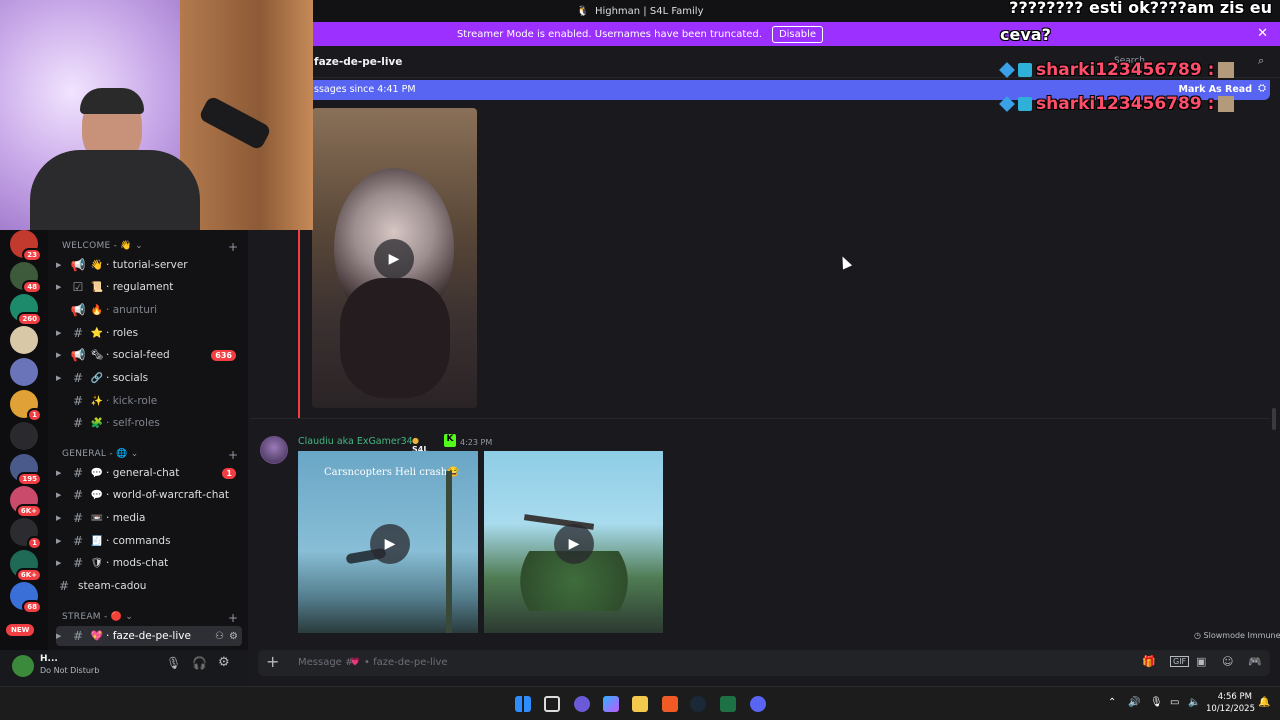 The image size is (1280, 720). Describe the element at coordinates (552, 704) in the screenshot. I see `task-view-icon` at that location.